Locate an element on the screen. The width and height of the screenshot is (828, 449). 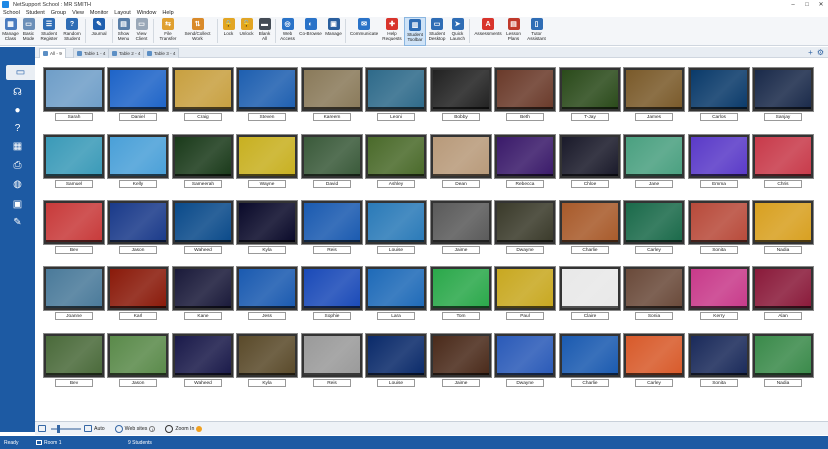
random-student-button: ? Random Student is located at coordinates (72, 31).